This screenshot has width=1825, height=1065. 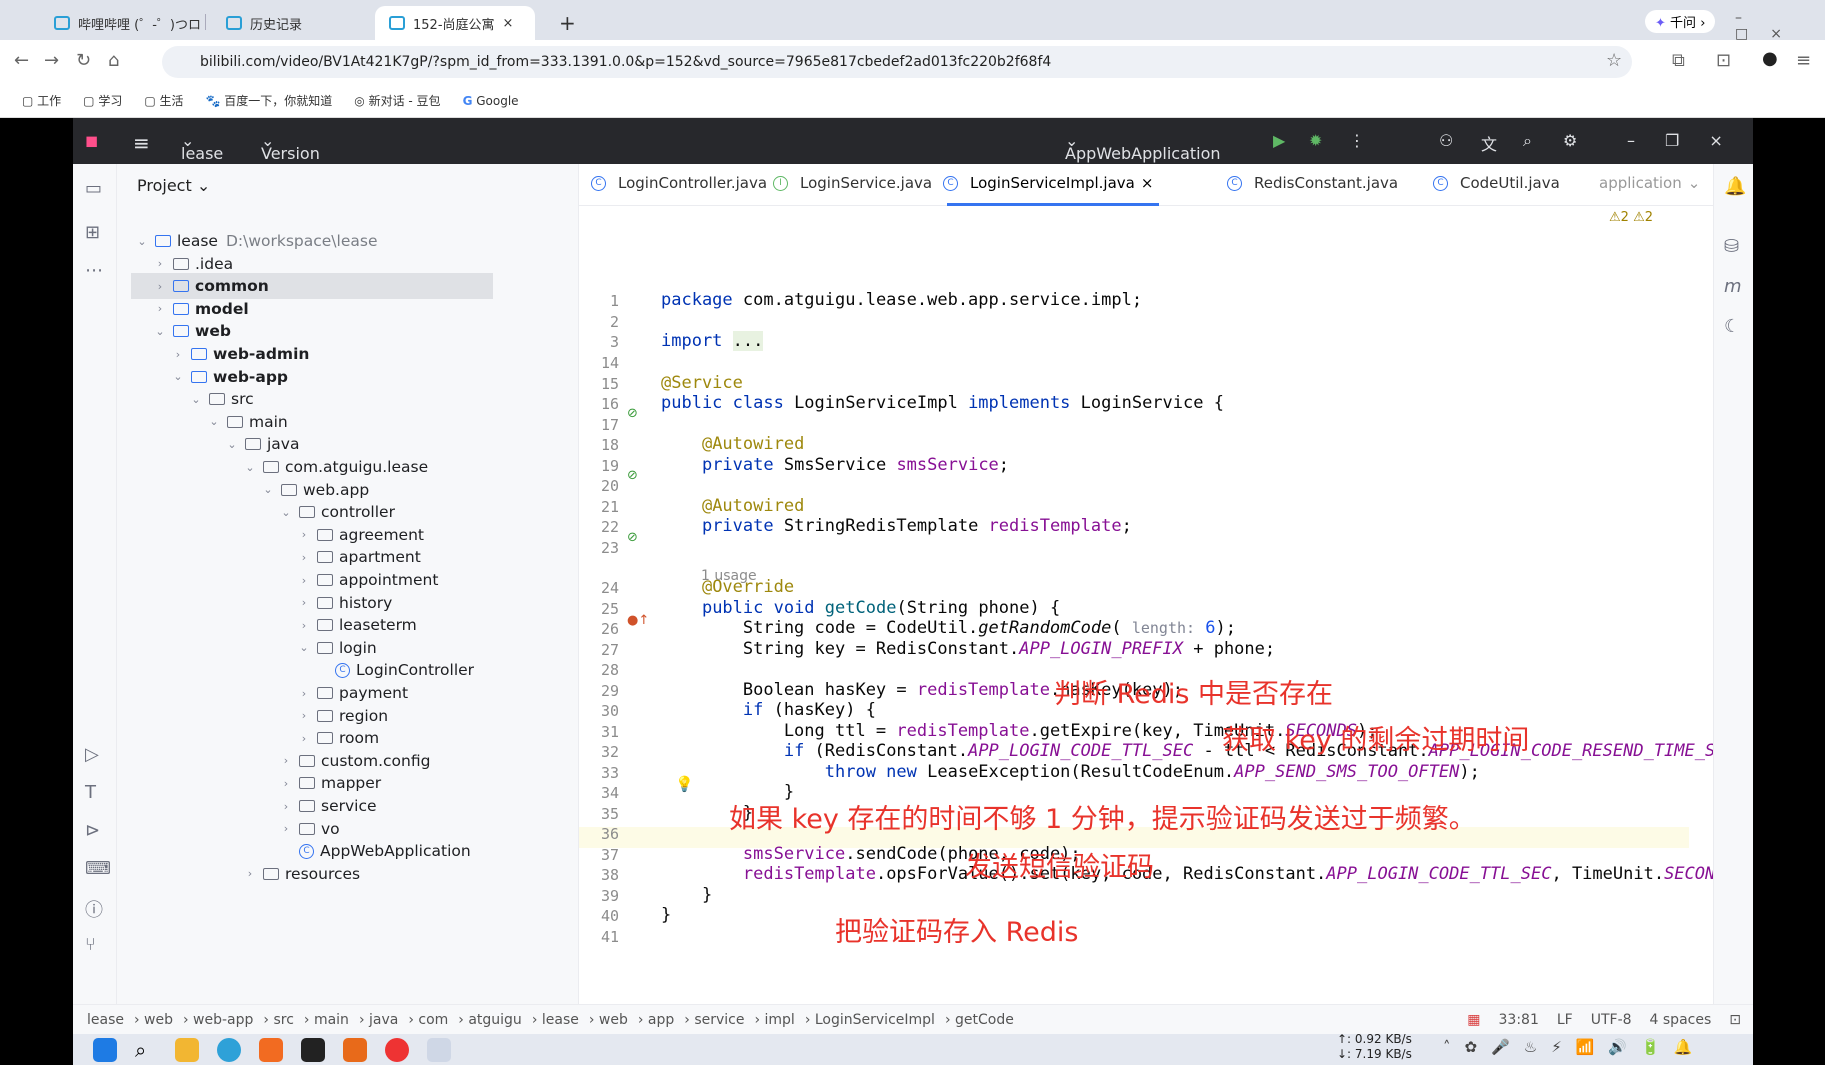 What do you see at coordinates (378, 1020) in the screenshot?
I see `breadcrumb-item: › java` at bounding box center [378, 1020].